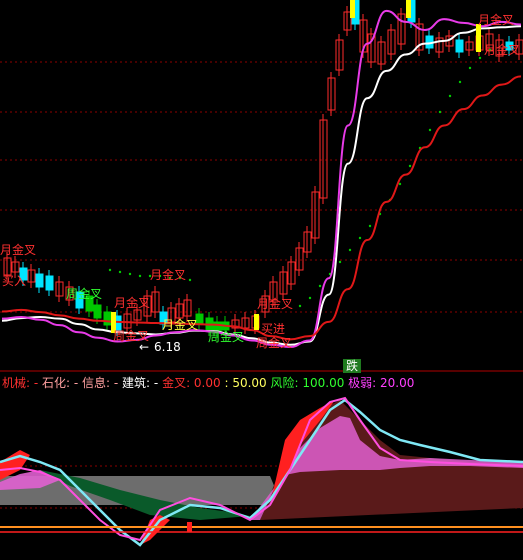 The width and height of the screenshot is (523, 560). What do you see at coordinates (138, 383) in the screenshot?
I see `legend-item: 建筑:` at bounding box center [138, 383].